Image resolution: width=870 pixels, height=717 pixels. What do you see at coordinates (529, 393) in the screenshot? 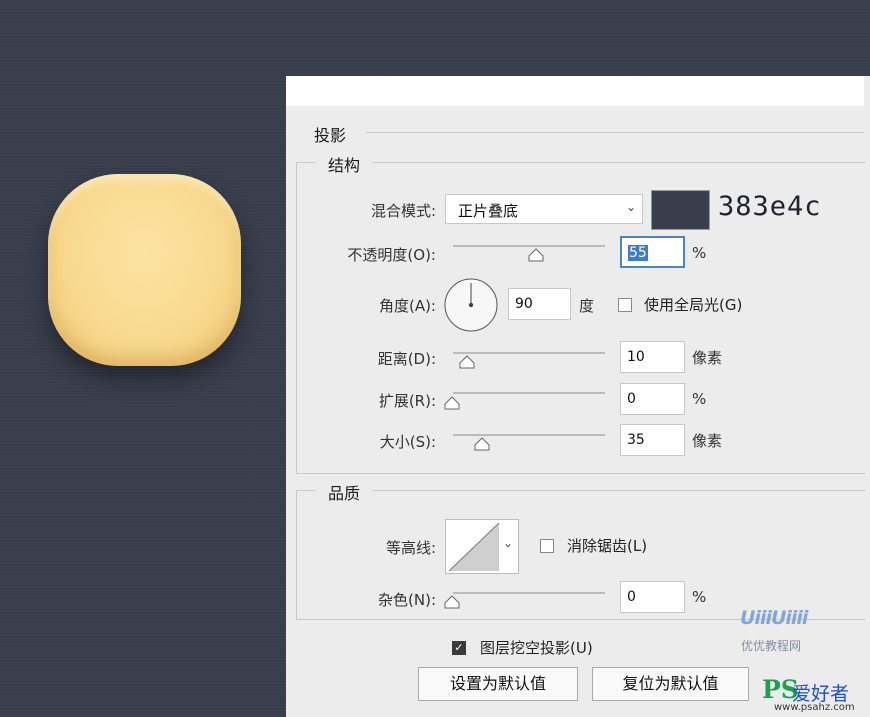
I see `spread-slider-track` at bounding box center [529, 393].